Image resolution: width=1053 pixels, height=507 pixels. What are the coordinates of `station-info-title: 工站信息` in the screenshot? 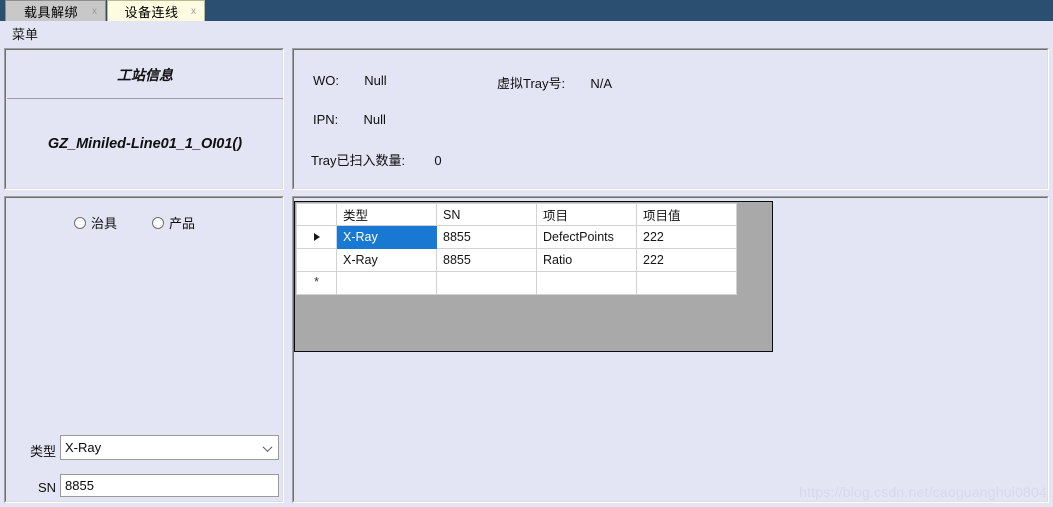 It's located at (145, 75).